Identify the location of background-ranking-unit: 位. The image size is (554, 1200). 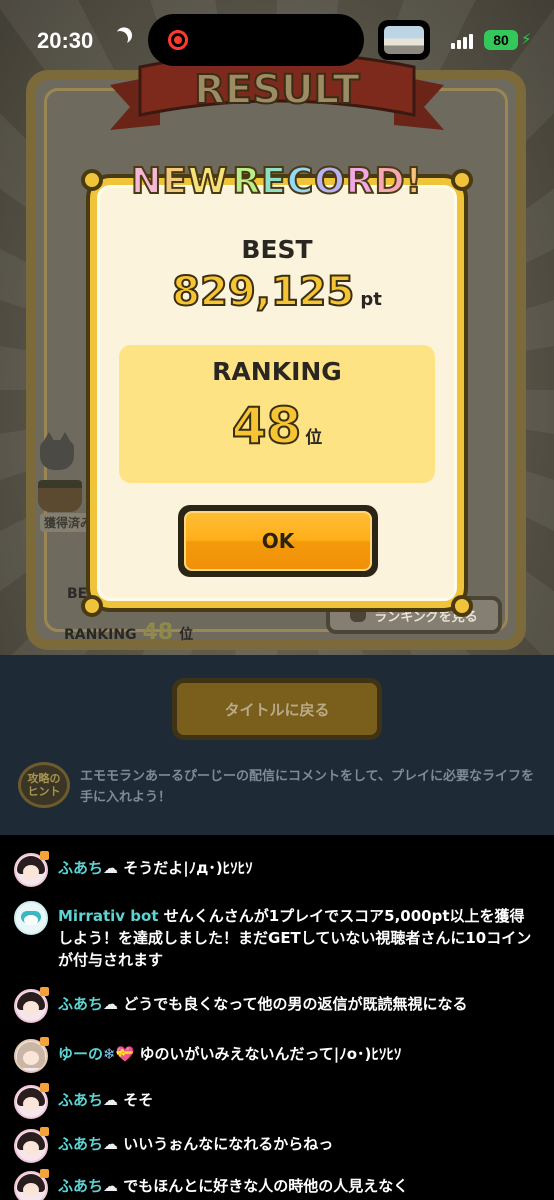
(186, 635).